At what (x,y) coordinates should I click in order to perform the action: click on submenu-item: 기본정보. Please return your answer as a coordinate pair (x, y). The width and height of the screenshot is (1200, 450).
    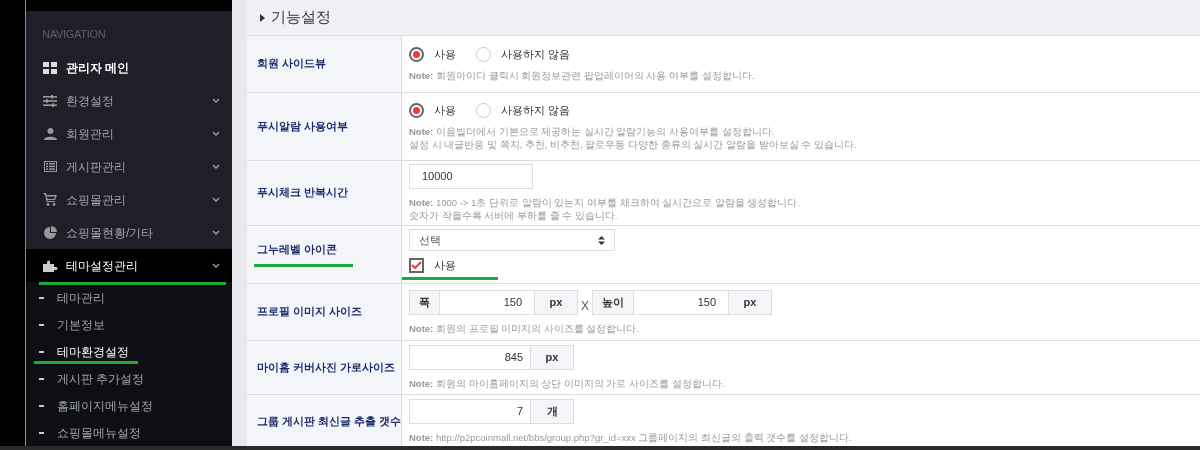
    Looking at the image, I should click on (129, 324).